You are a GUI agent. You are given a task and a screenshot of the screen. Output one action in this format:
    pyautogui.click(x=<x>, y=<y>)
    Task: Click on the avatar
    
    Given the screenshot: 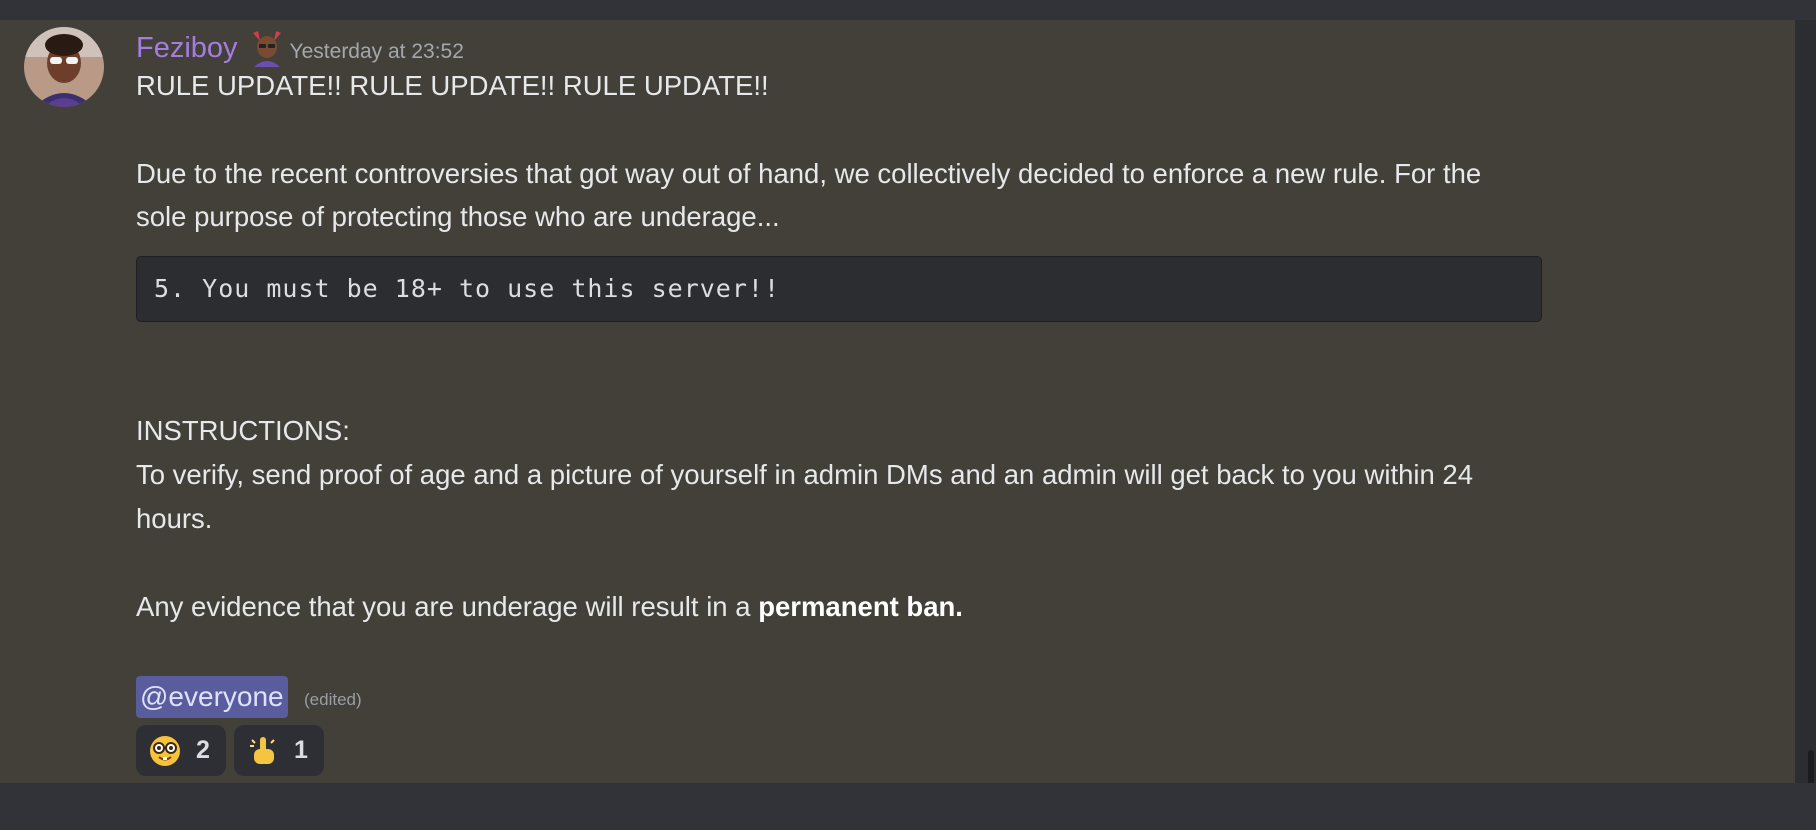 What is the action you would take?
    pyautogui.click(x=64, y=67)
    